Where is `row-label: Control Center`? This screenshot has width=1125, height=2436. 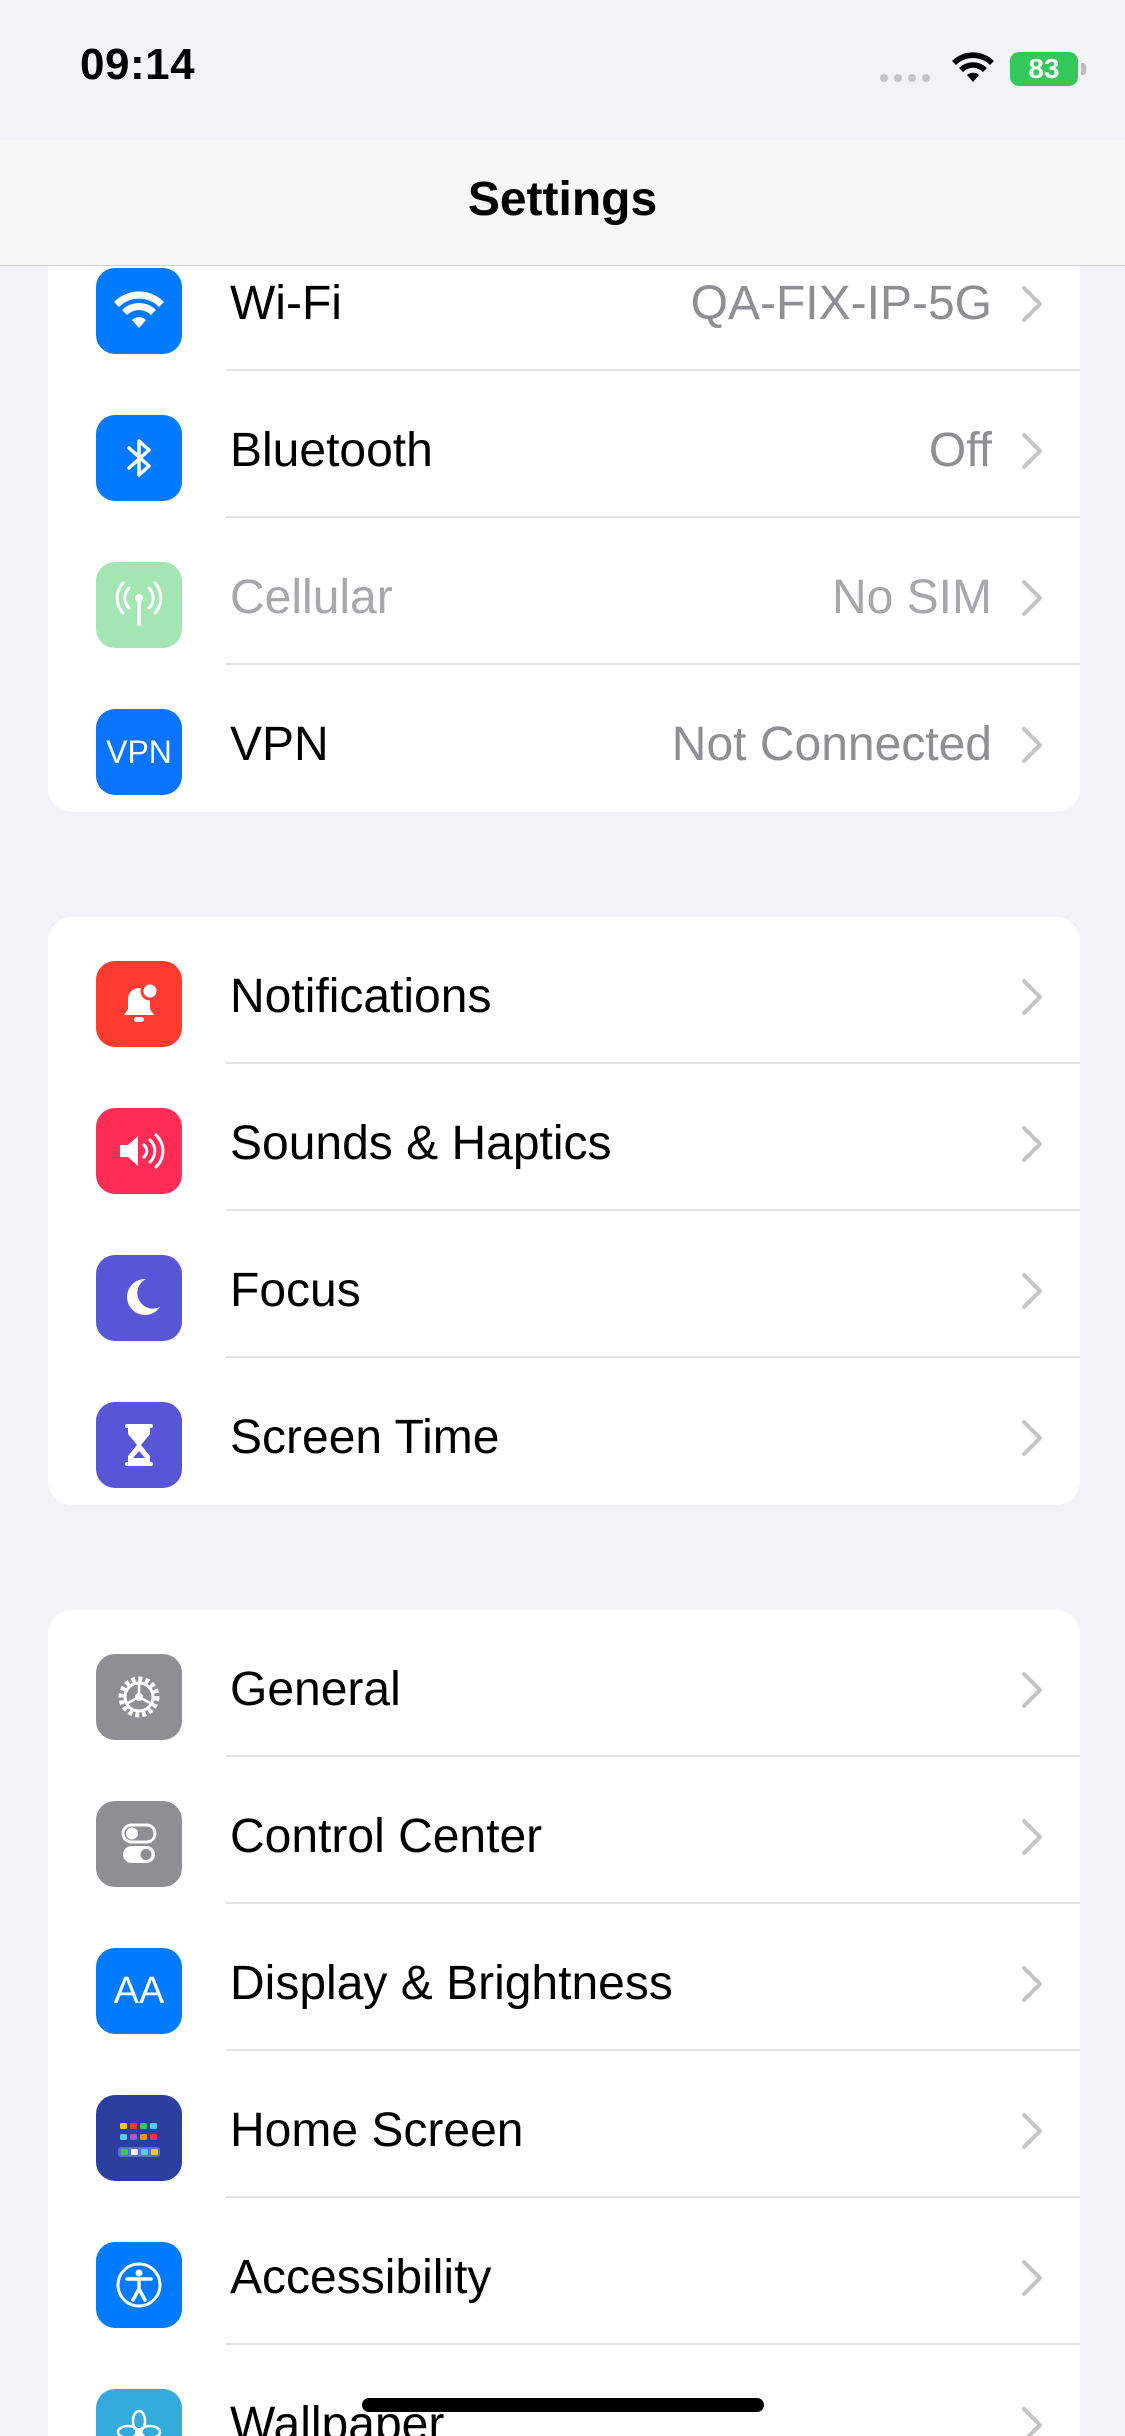 row-label: Control Center is located at coordinates (386, 1836).